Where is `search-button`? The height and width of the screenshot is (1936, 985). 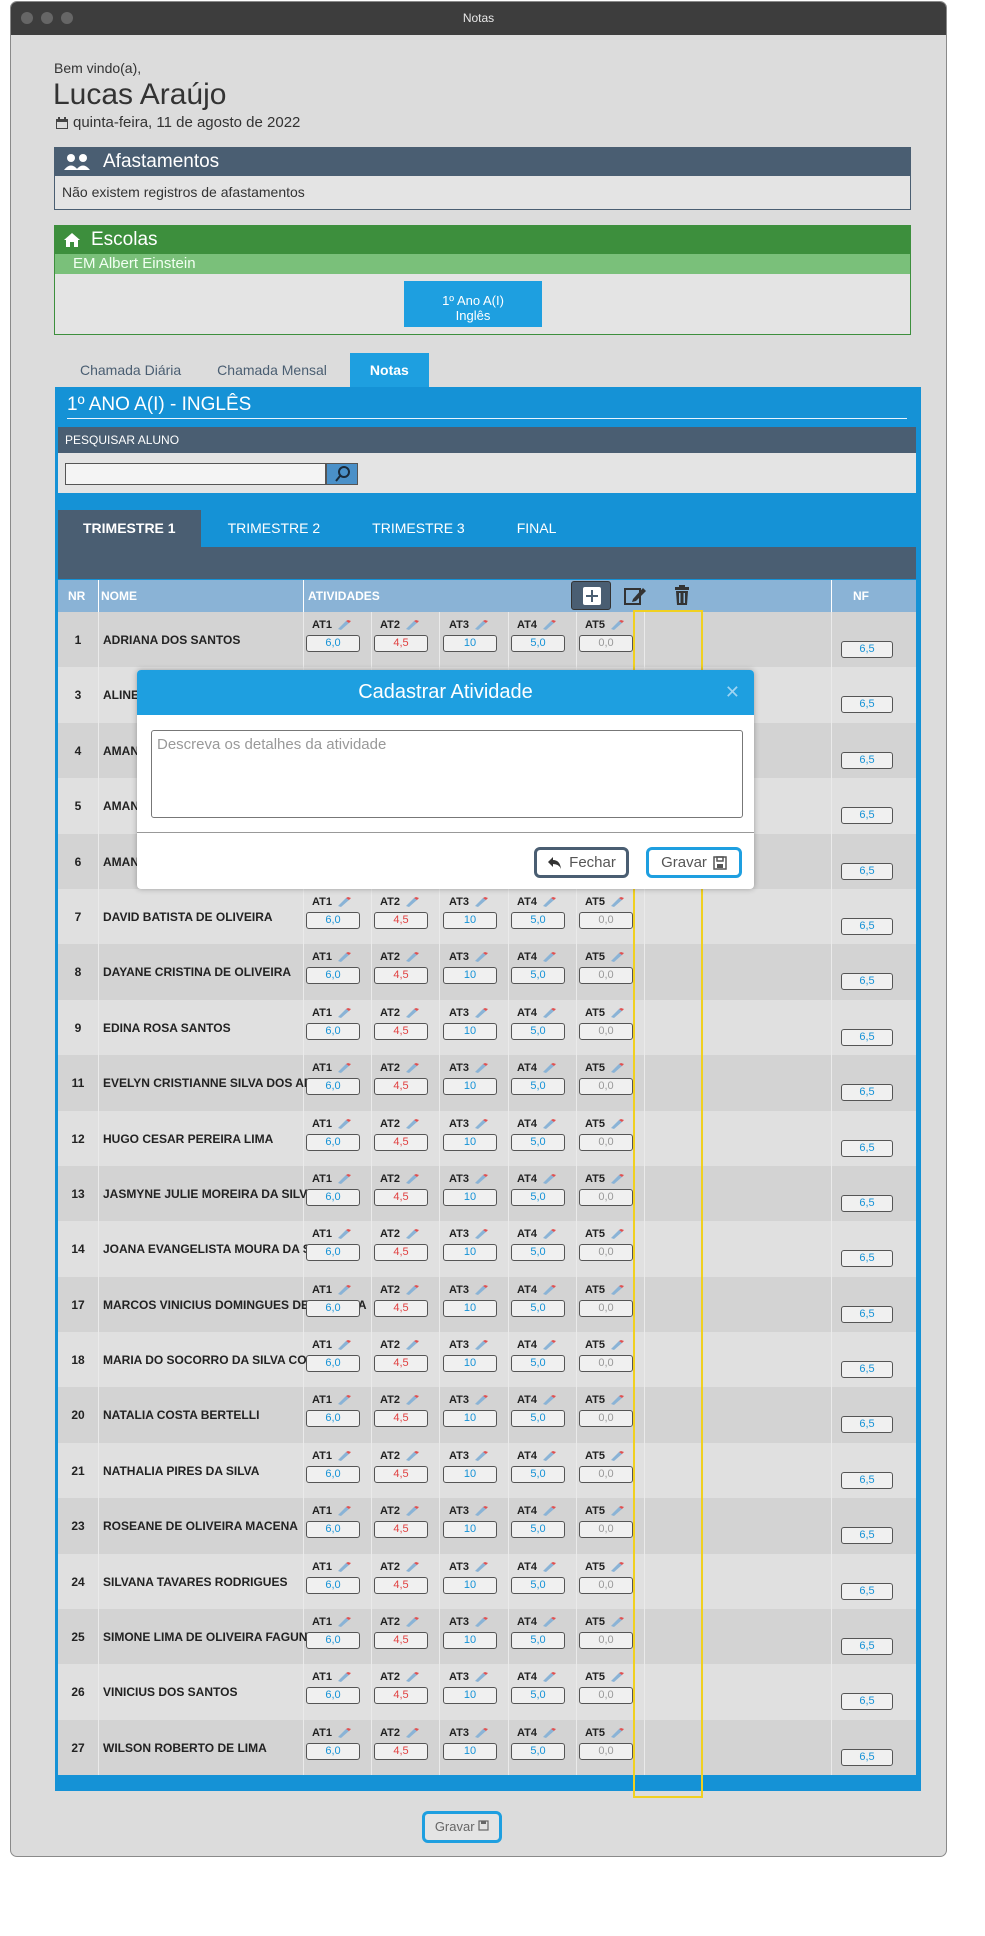 search-button is located at coordinates (342, 474).